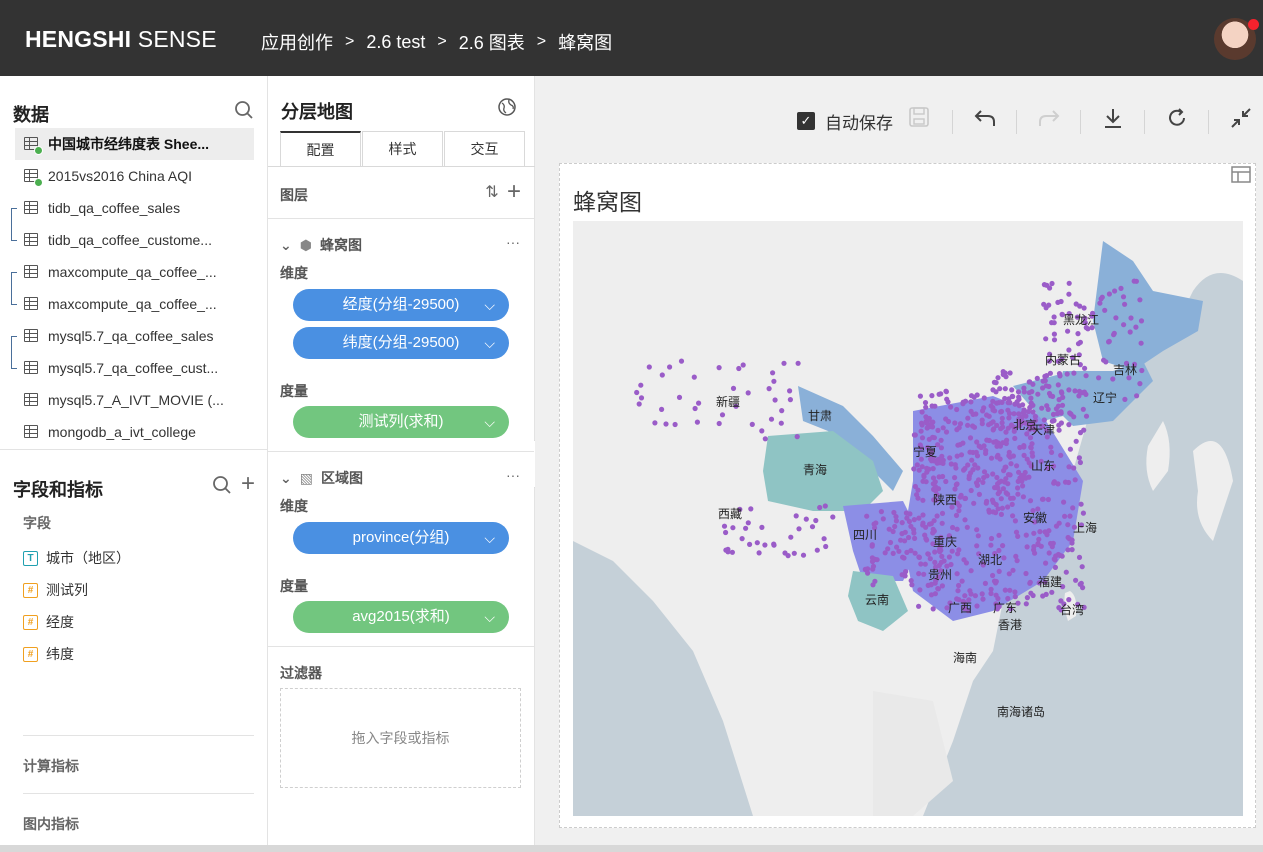  Describe the element at coordinates (1113, 121) in the screenshot. I see `download-icon` at that location.